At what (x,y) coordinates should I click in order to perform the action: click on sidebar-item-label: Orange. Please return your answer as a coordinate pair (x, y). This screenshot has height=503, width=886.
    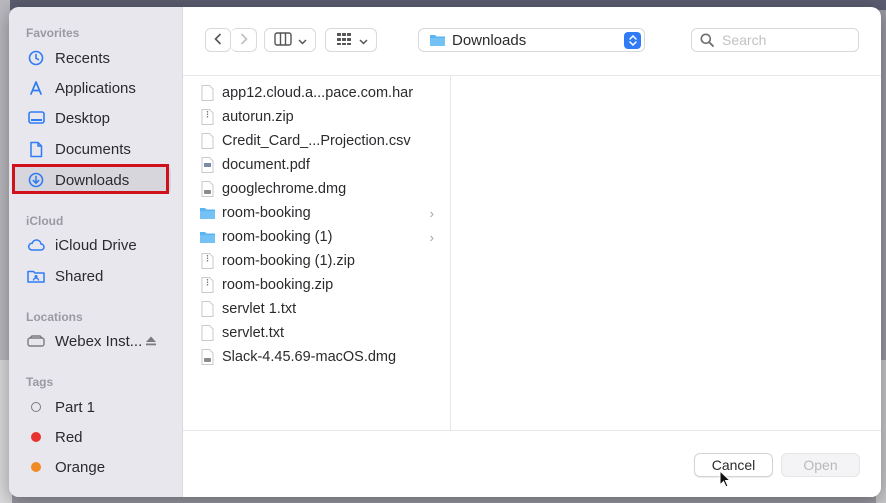
    Looking at the image, I should click on (80, 467).